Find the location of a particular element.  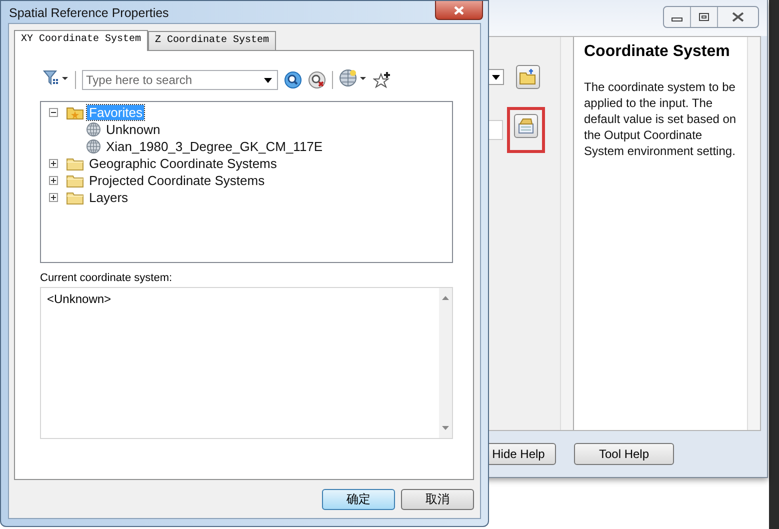

help-text: The coordinate system to be applied to the input. The default value is set based on the Output Coordinate System environment setting. is located at coordinates (660, 119).